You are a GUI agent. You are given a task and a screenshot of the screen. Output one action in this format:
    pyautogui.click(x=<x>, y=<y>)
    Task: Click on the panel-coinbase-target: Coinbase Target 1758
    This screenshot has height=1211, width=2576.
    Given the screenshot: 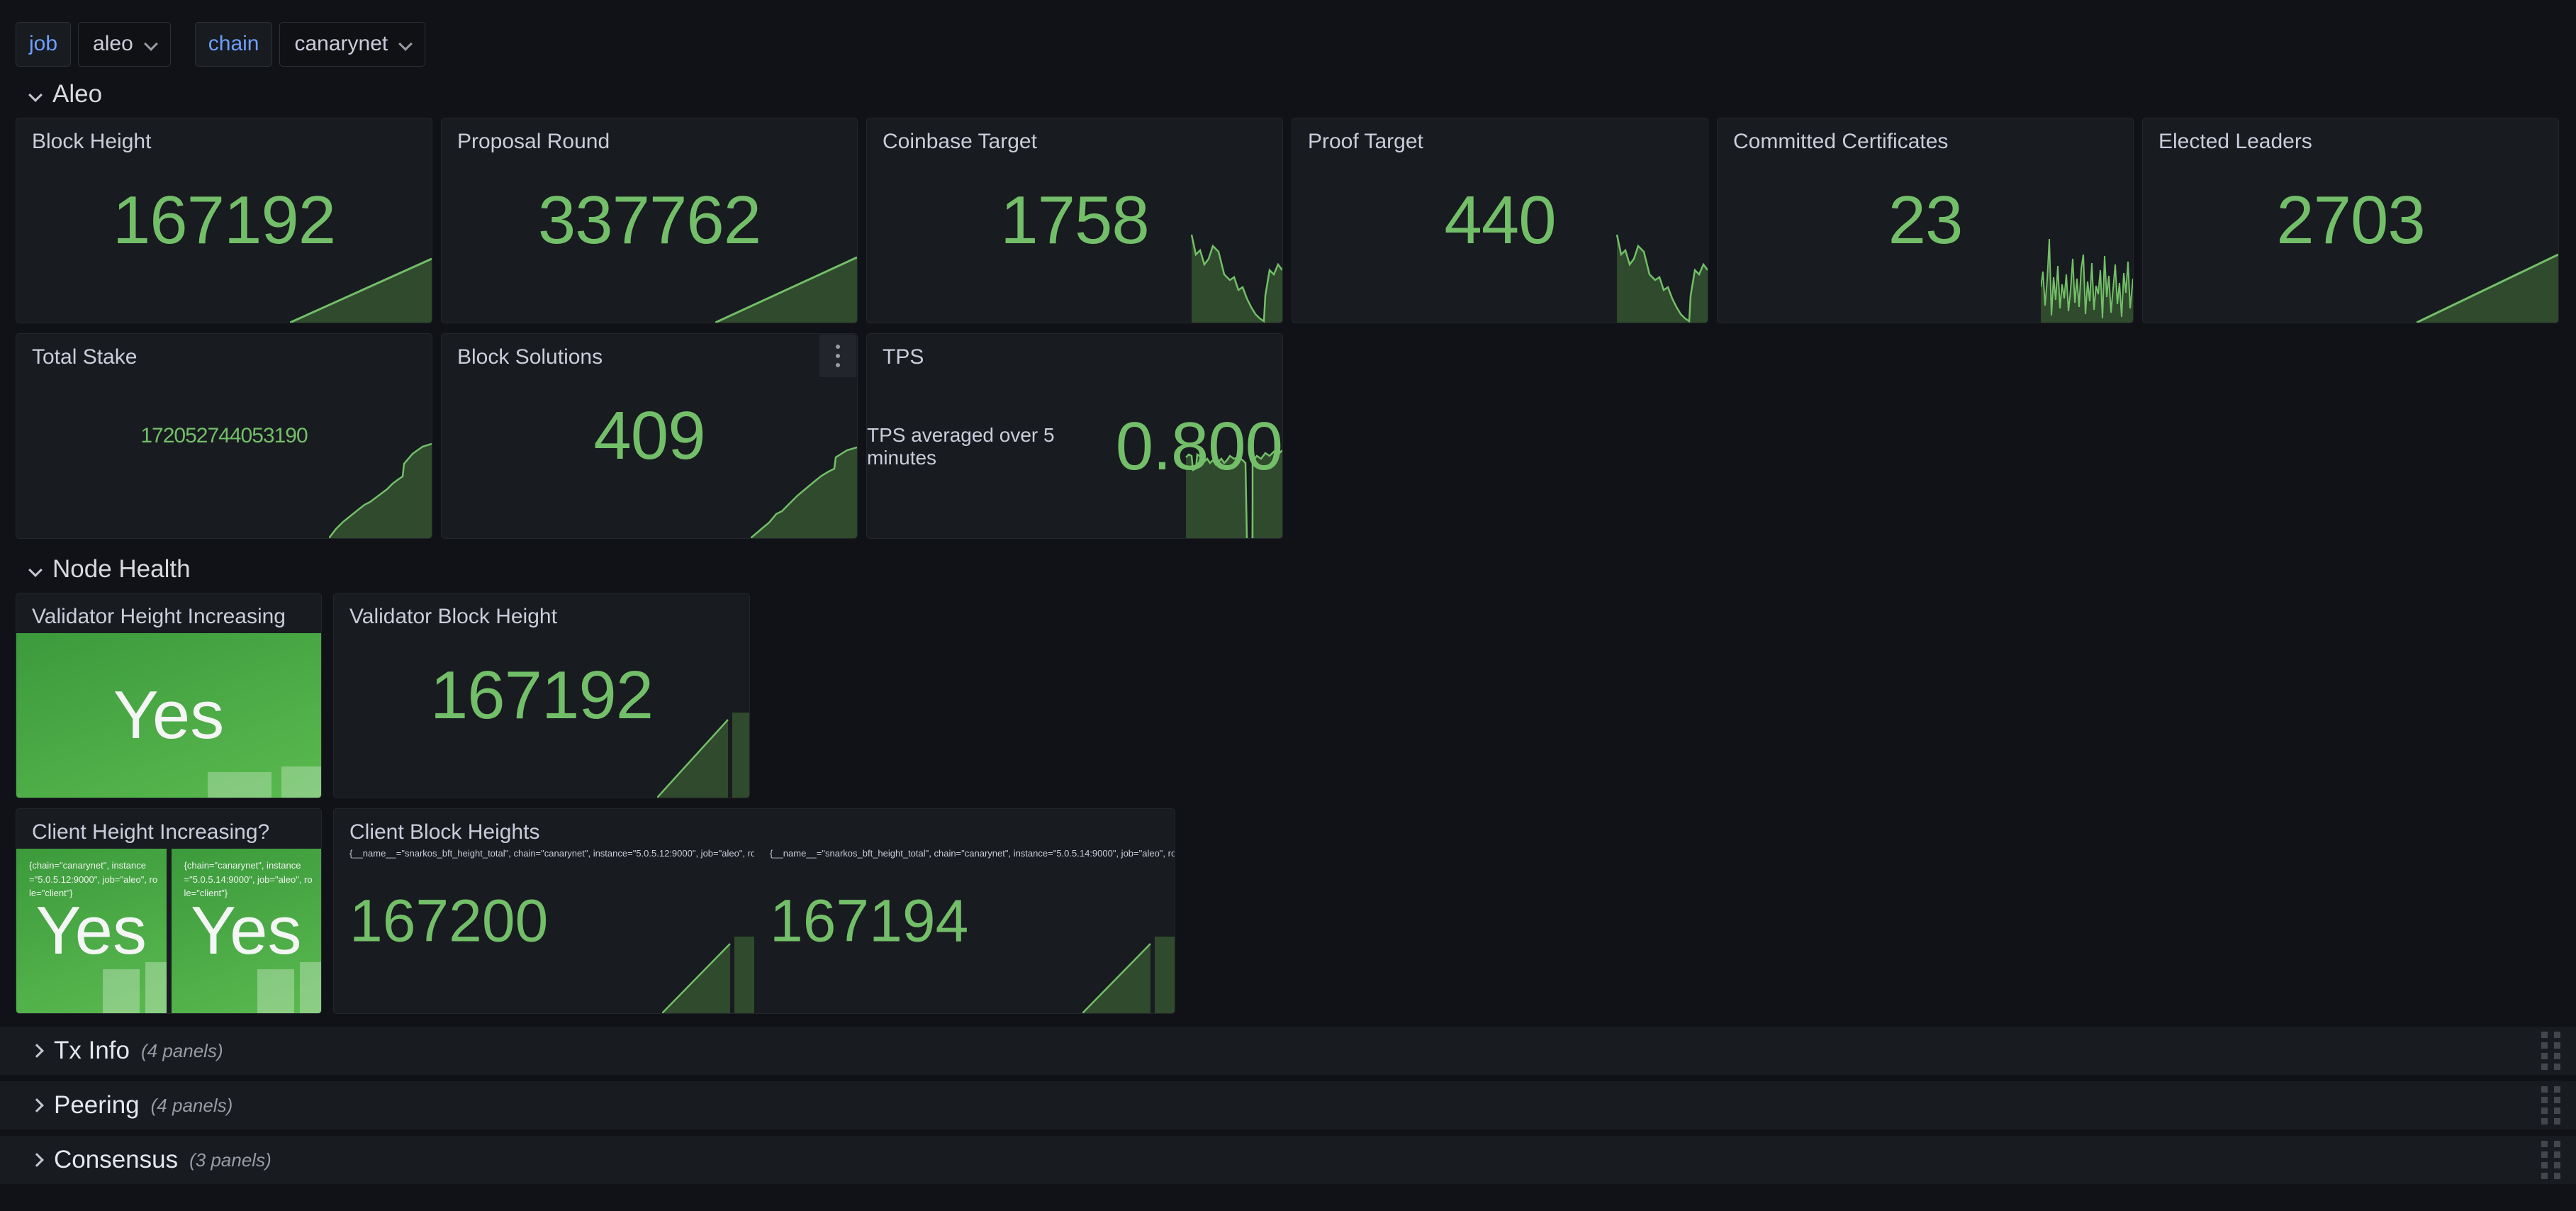 What is the action you would take?
    pyautogui.click(x=1074, y=220)
    